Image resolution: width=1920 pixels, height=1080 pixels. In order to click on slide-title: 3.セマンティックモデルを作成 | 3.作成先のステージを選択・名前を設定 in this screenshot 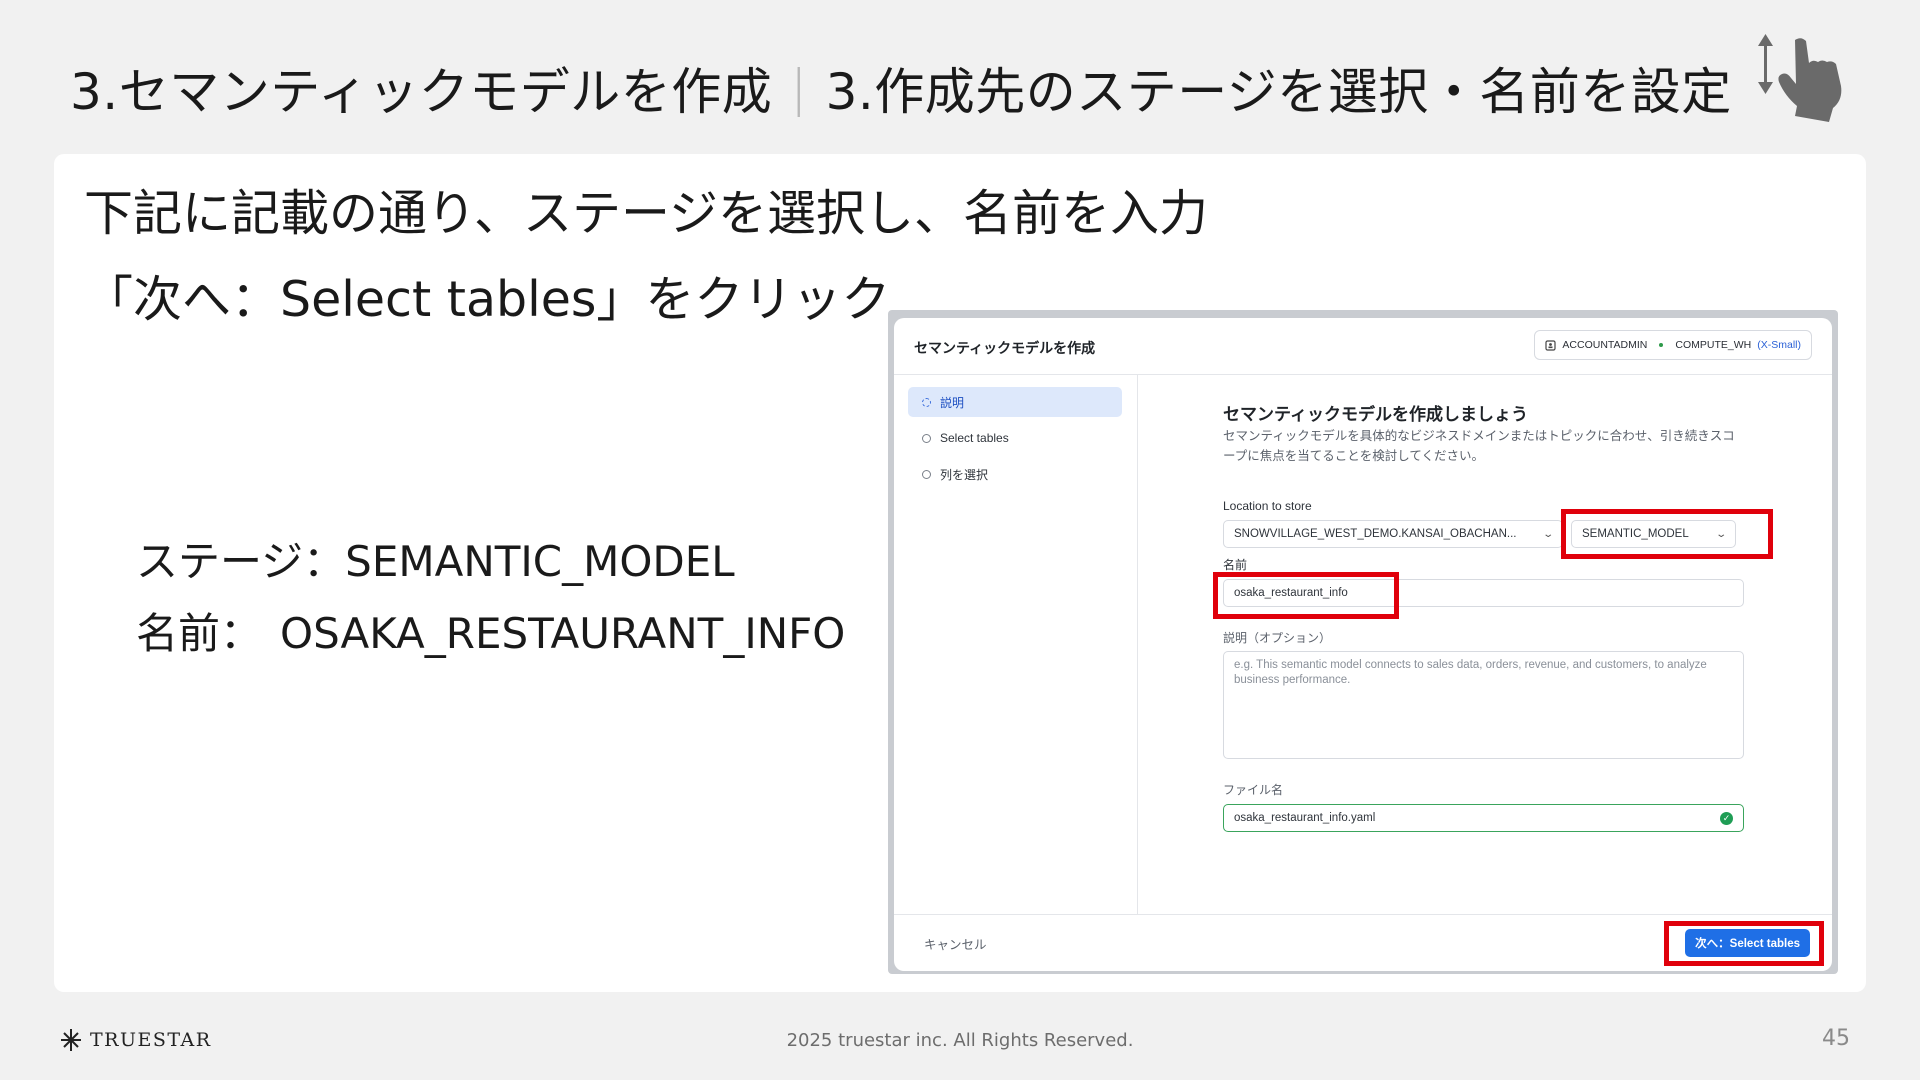, I will do `click(901, 88)`.